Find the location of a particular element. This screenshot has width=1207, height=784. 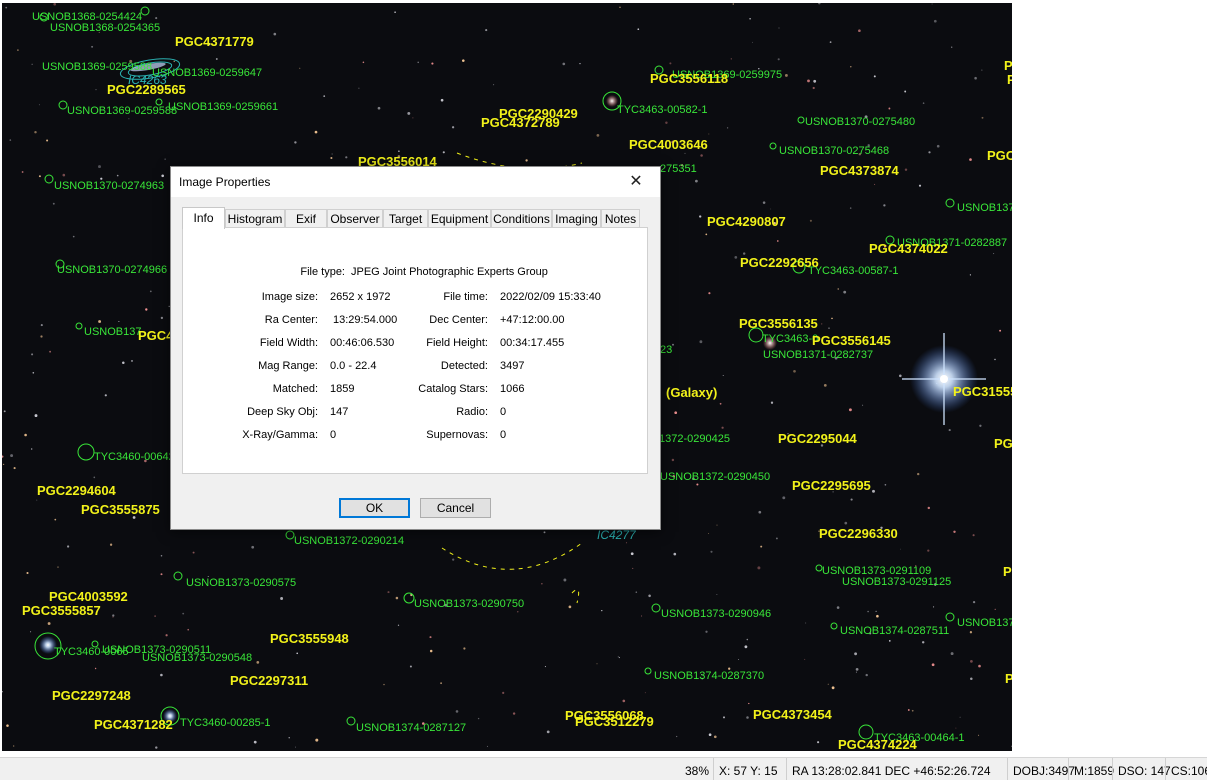

galaxy-label: PGC4373454 is located at coordinates (792, 714).